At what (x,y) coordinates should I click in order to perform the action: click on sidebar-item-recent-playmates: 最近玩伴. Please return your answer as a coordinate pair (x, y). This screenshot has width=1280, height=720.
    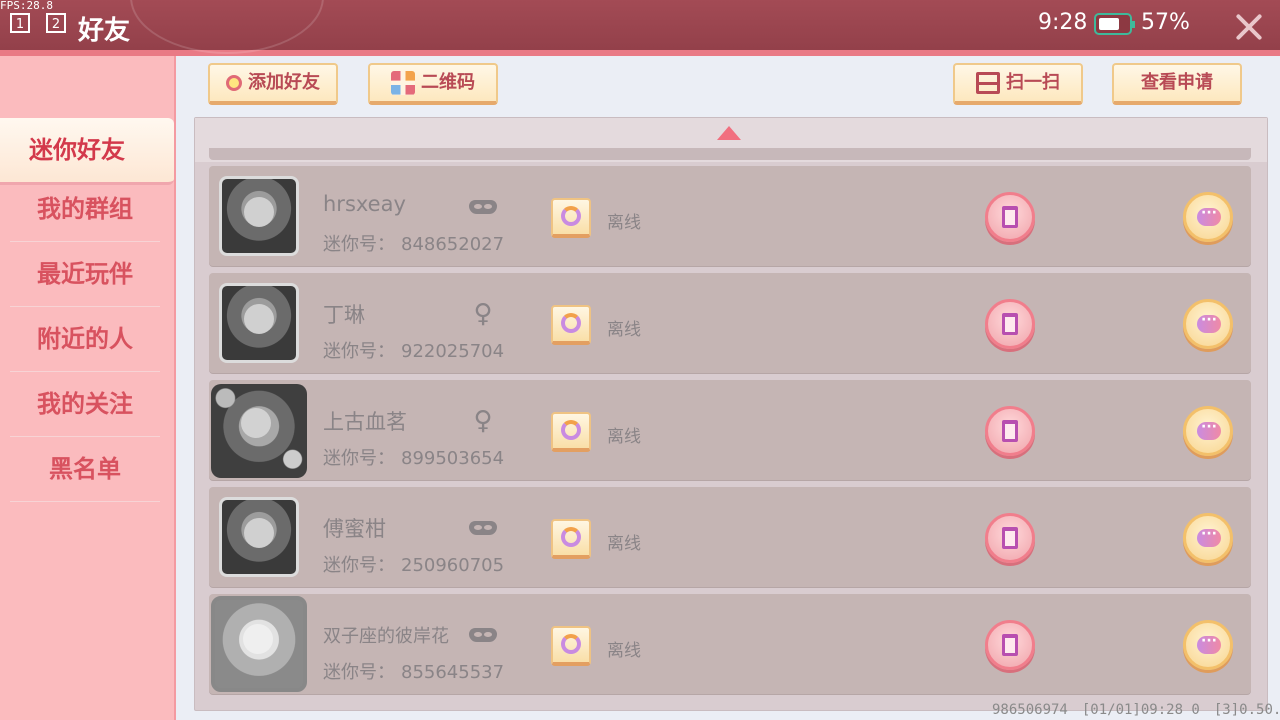
    Looking at the image, I should click on (85, 274).